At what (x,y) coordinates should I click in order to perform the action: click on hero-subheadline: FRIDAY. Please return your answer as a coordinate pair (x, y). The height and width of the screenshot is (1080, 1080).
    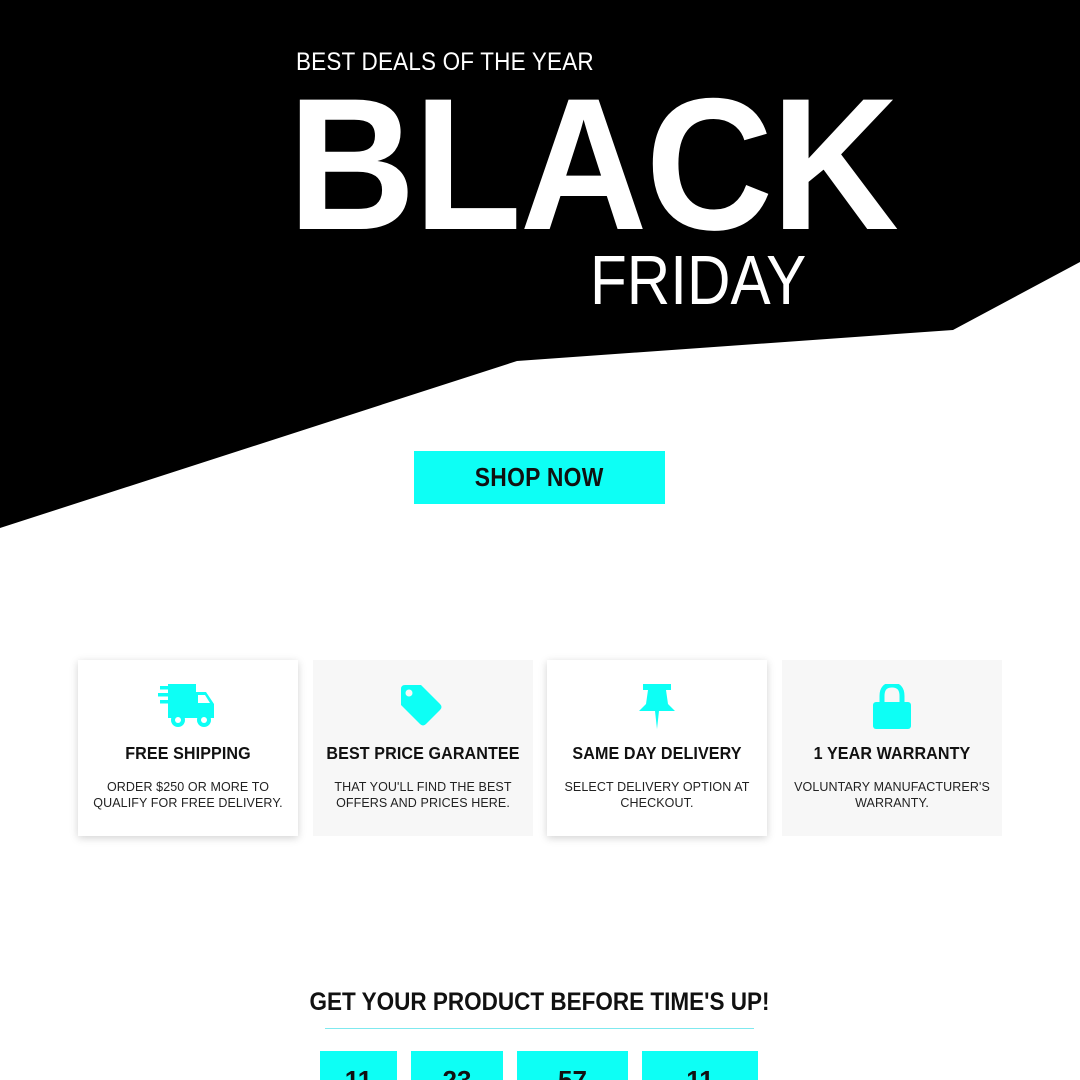
    Looking at the image, I should click on (698, 280).